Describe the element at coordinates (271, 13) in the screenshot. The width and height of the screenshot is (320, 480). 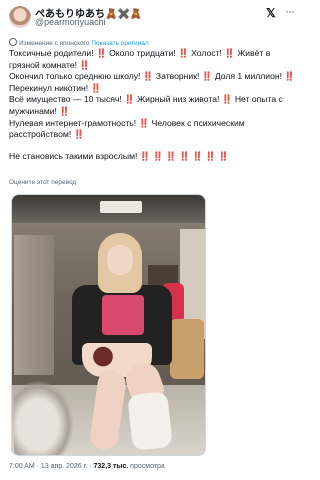
I see `x-logo-icon: 𝕏` at that location.